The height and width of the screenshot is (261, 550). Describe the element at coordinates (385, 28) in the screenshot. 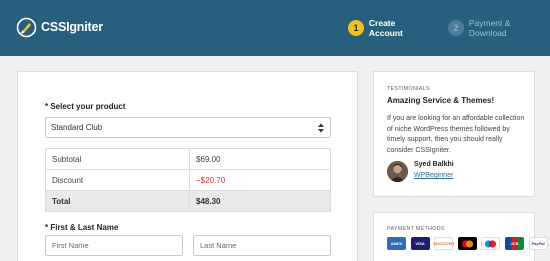

I see `step-label-create-account: Create Account` at that location.